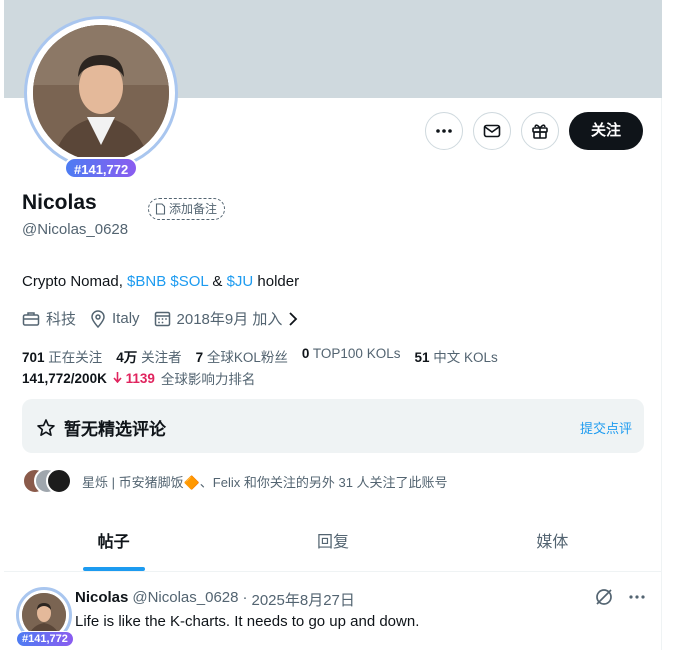 The image size is (678, 650). I want to click on follower-avatars, so click(47, 481).